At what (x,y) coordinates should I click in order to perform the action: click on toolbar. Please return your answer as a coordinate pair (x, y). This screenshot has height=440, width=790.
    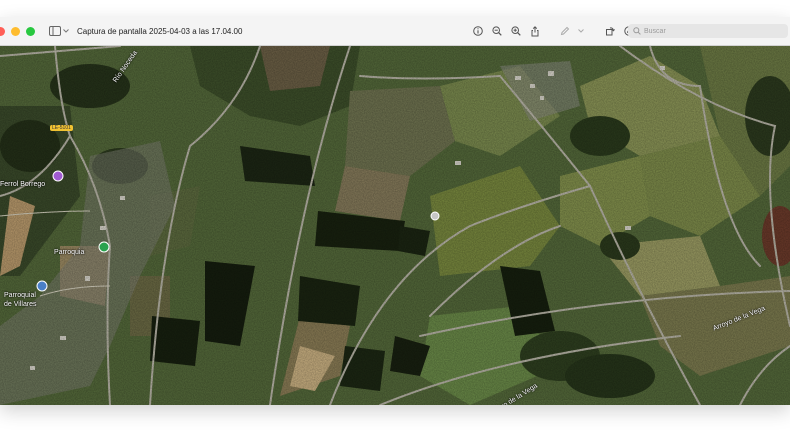
    Looking at the image, I should click on (553, 31).